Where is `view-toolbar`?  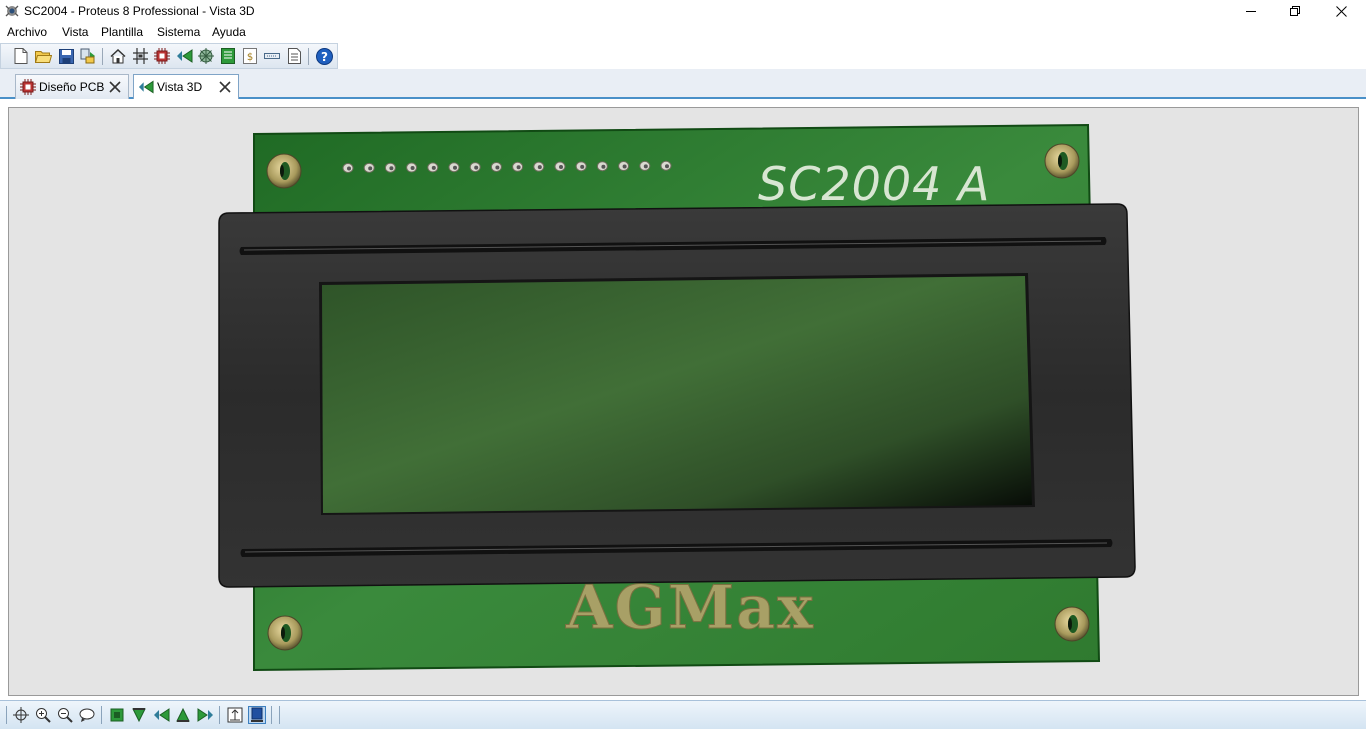 view-toolbar is located at coordinates (683, 714).